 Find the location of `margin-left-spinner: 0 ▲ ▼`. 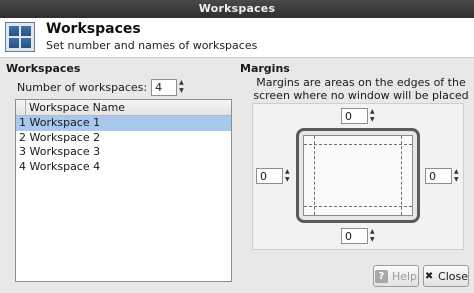

margin-left-spinner: 0 ▲ ▼ is located at coordinates (273, 176).